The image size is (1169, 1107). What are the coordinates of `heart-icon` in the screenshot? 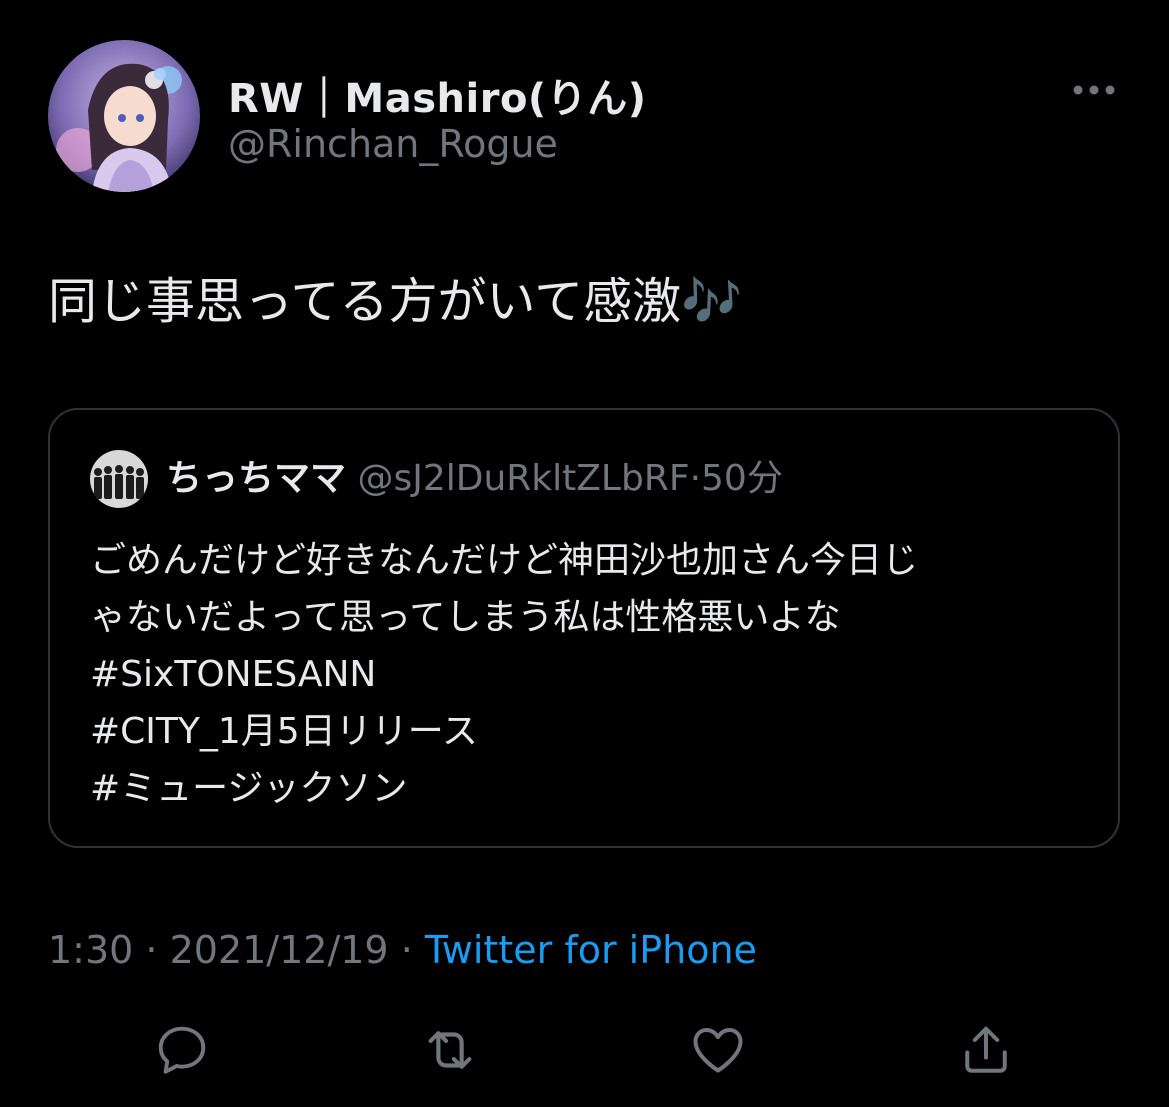 It's located at (718, 1050).